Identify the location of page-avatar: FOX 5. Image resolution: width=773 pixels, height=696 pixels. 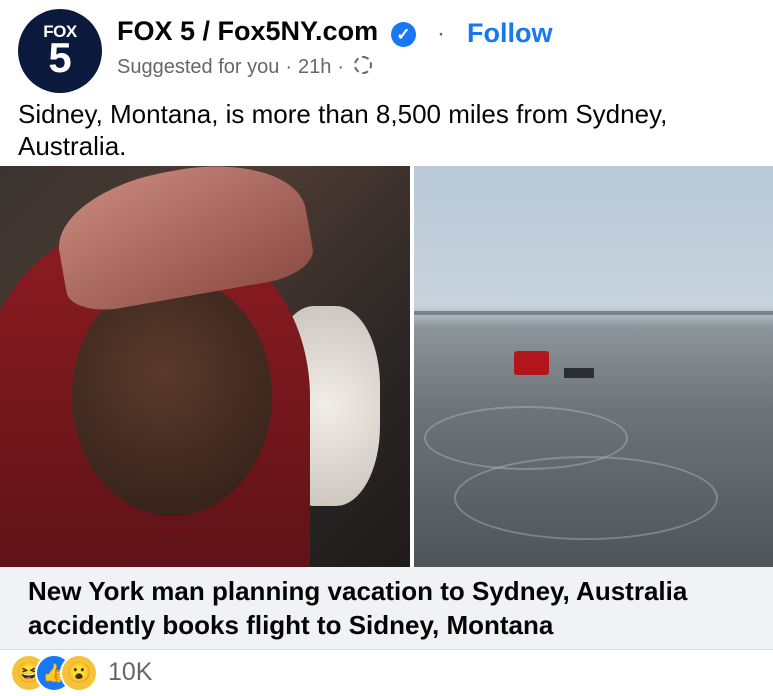
(60, 51).